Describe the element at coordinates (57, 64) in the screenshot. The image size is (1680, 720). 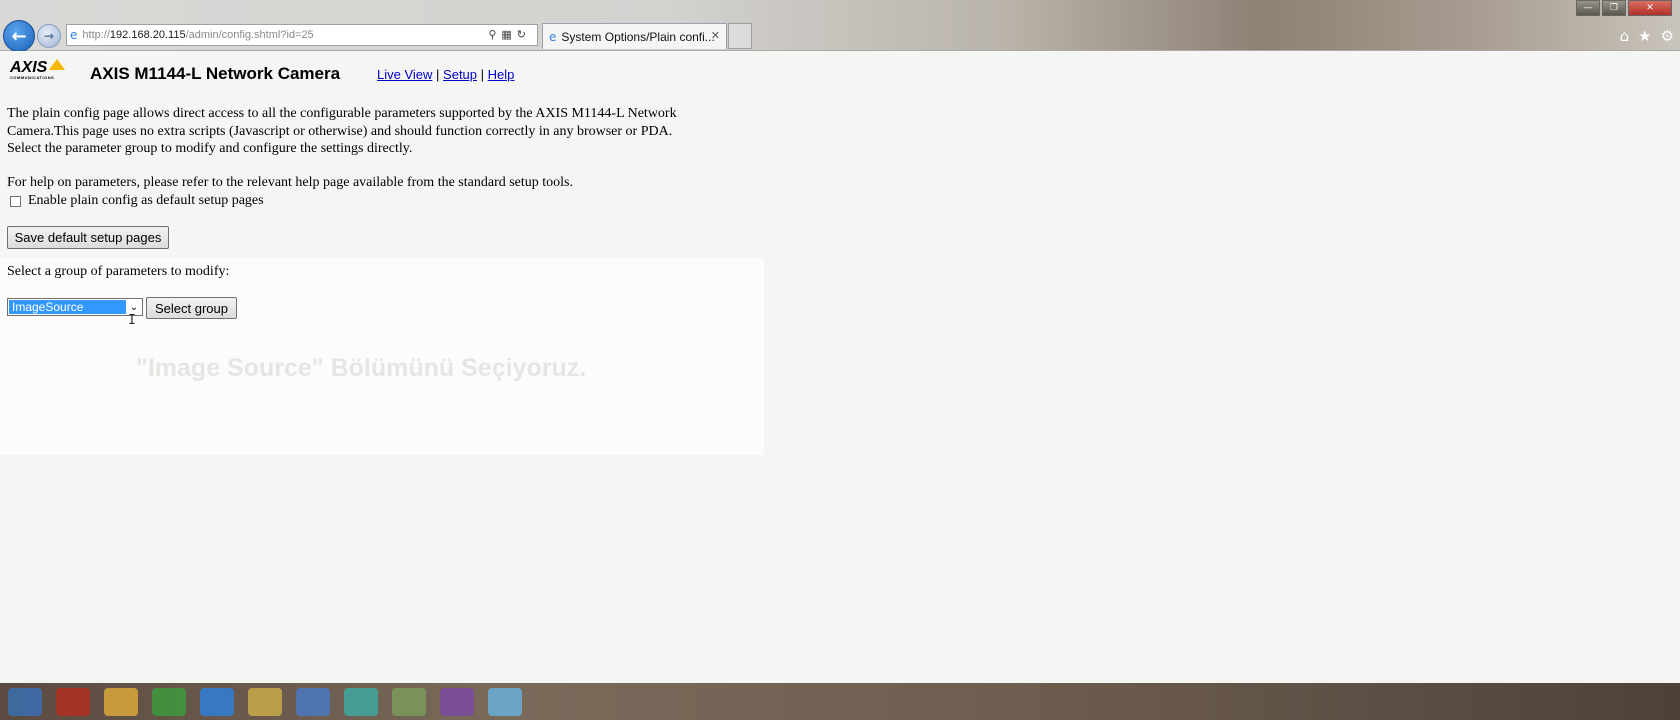
I see `logo-triangle-icon` at that location.